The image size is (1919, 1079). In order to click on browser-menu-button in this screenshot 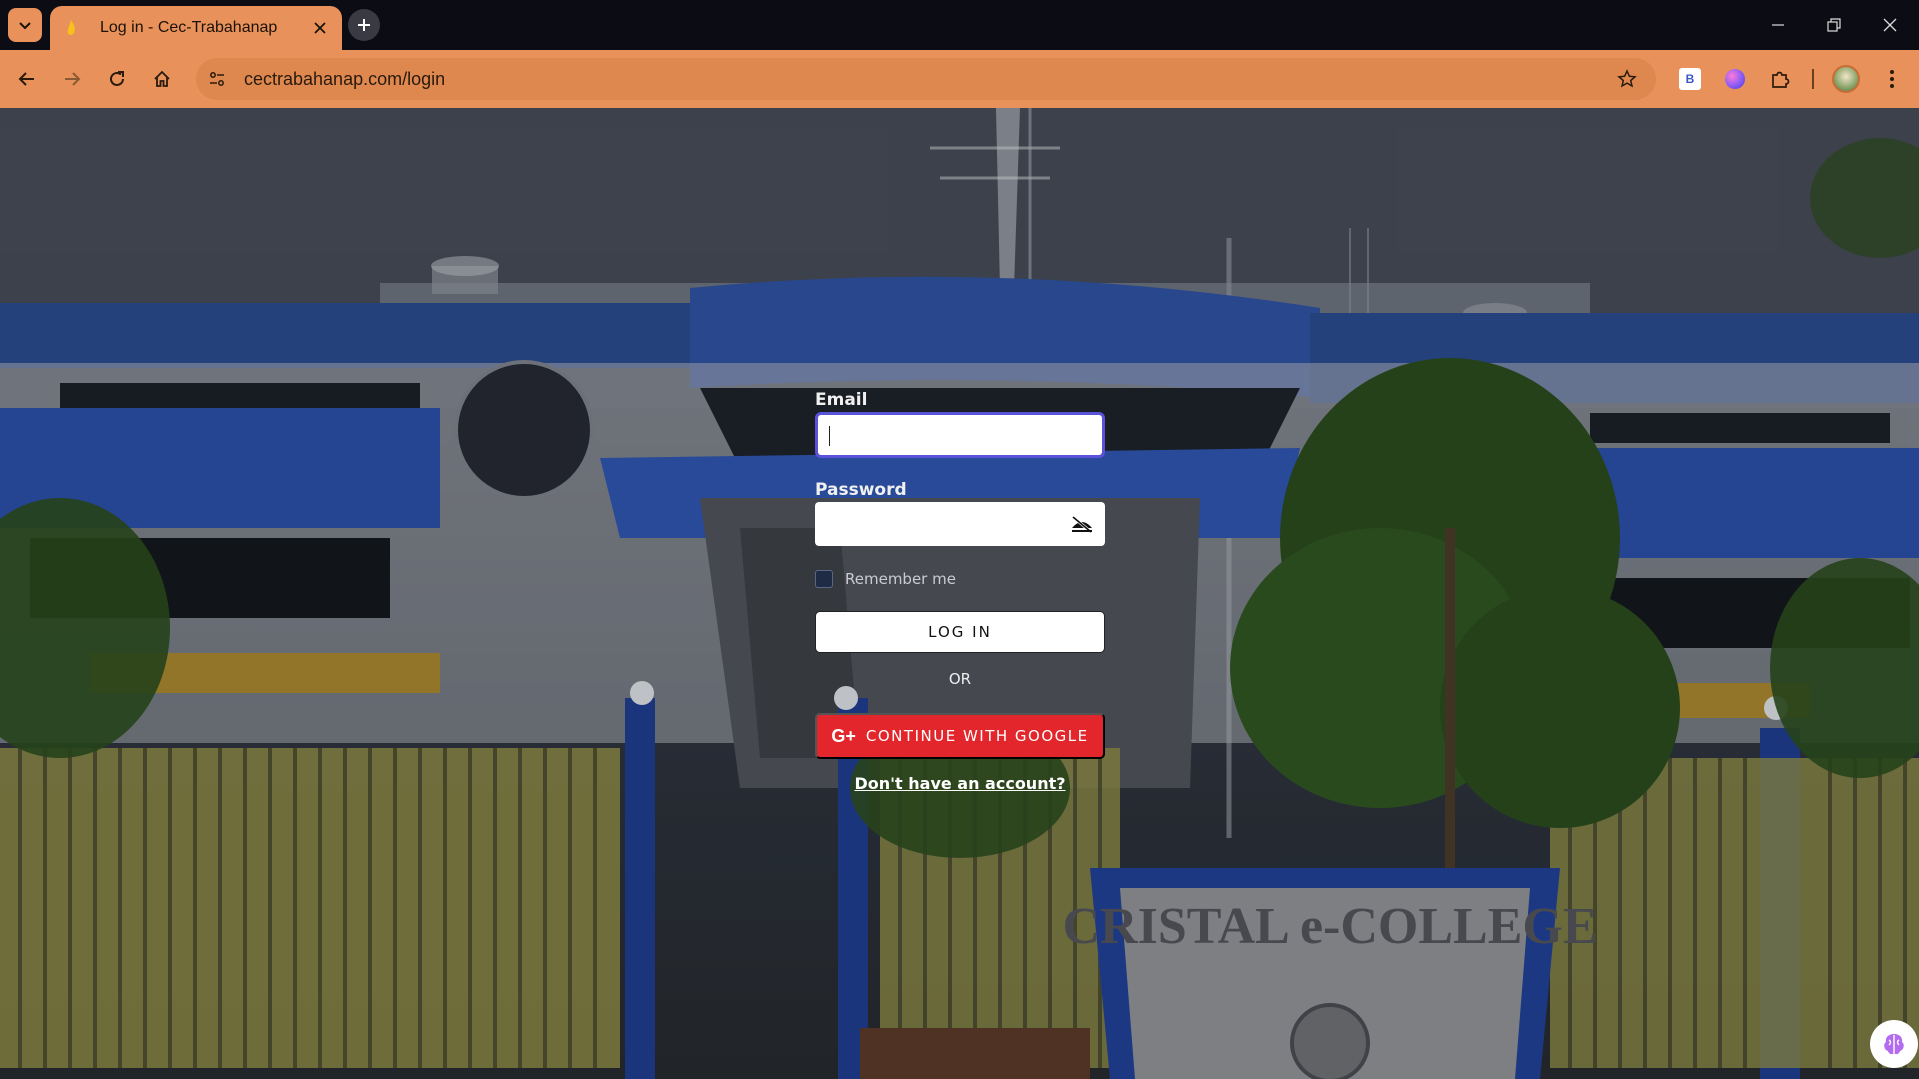, I will do `click(1892, 79)`.